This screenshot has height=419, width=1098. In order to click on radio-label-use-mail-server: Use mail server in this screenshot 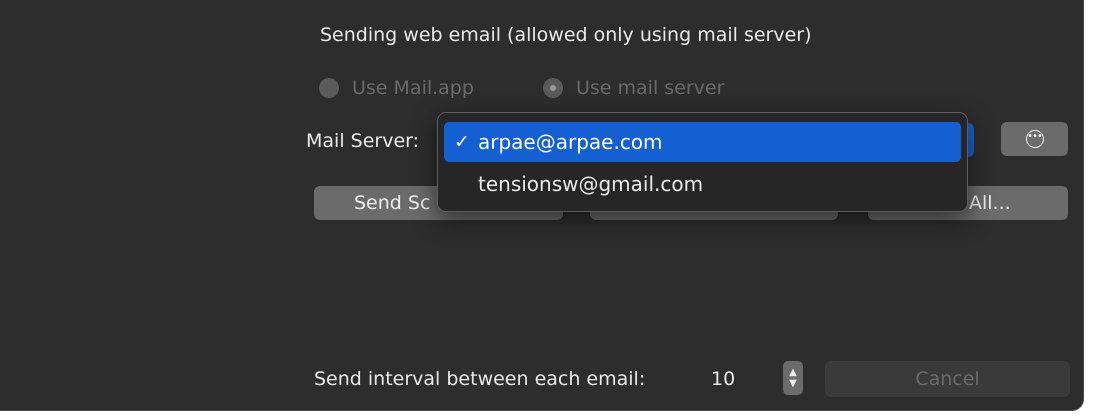, I will do `click(650, 88)`.